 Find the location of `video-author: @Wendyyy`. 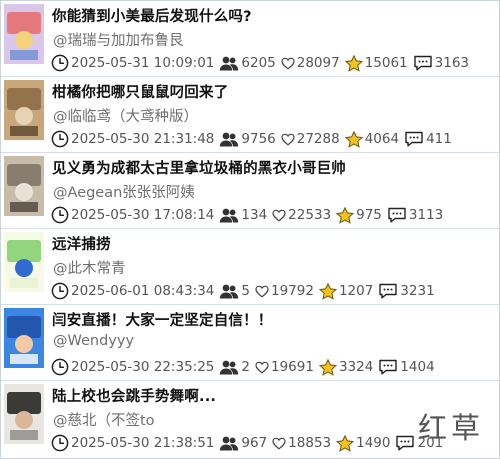

video-author: @Wendyyy is located at coordinates (93, 341).